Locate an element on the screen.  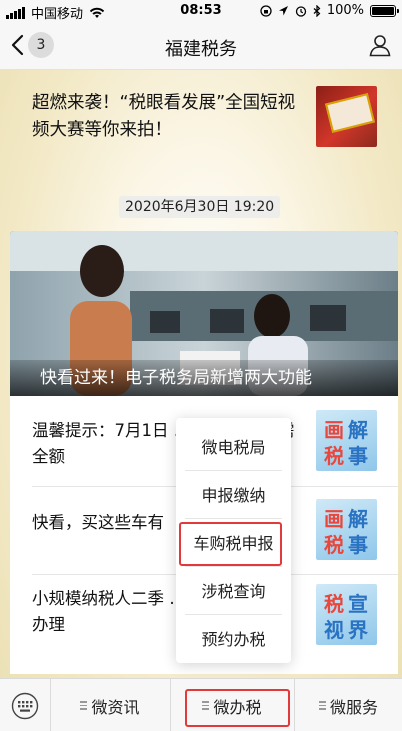
nav-bar: 3 福建税务 is located at coordinates (201, 46).